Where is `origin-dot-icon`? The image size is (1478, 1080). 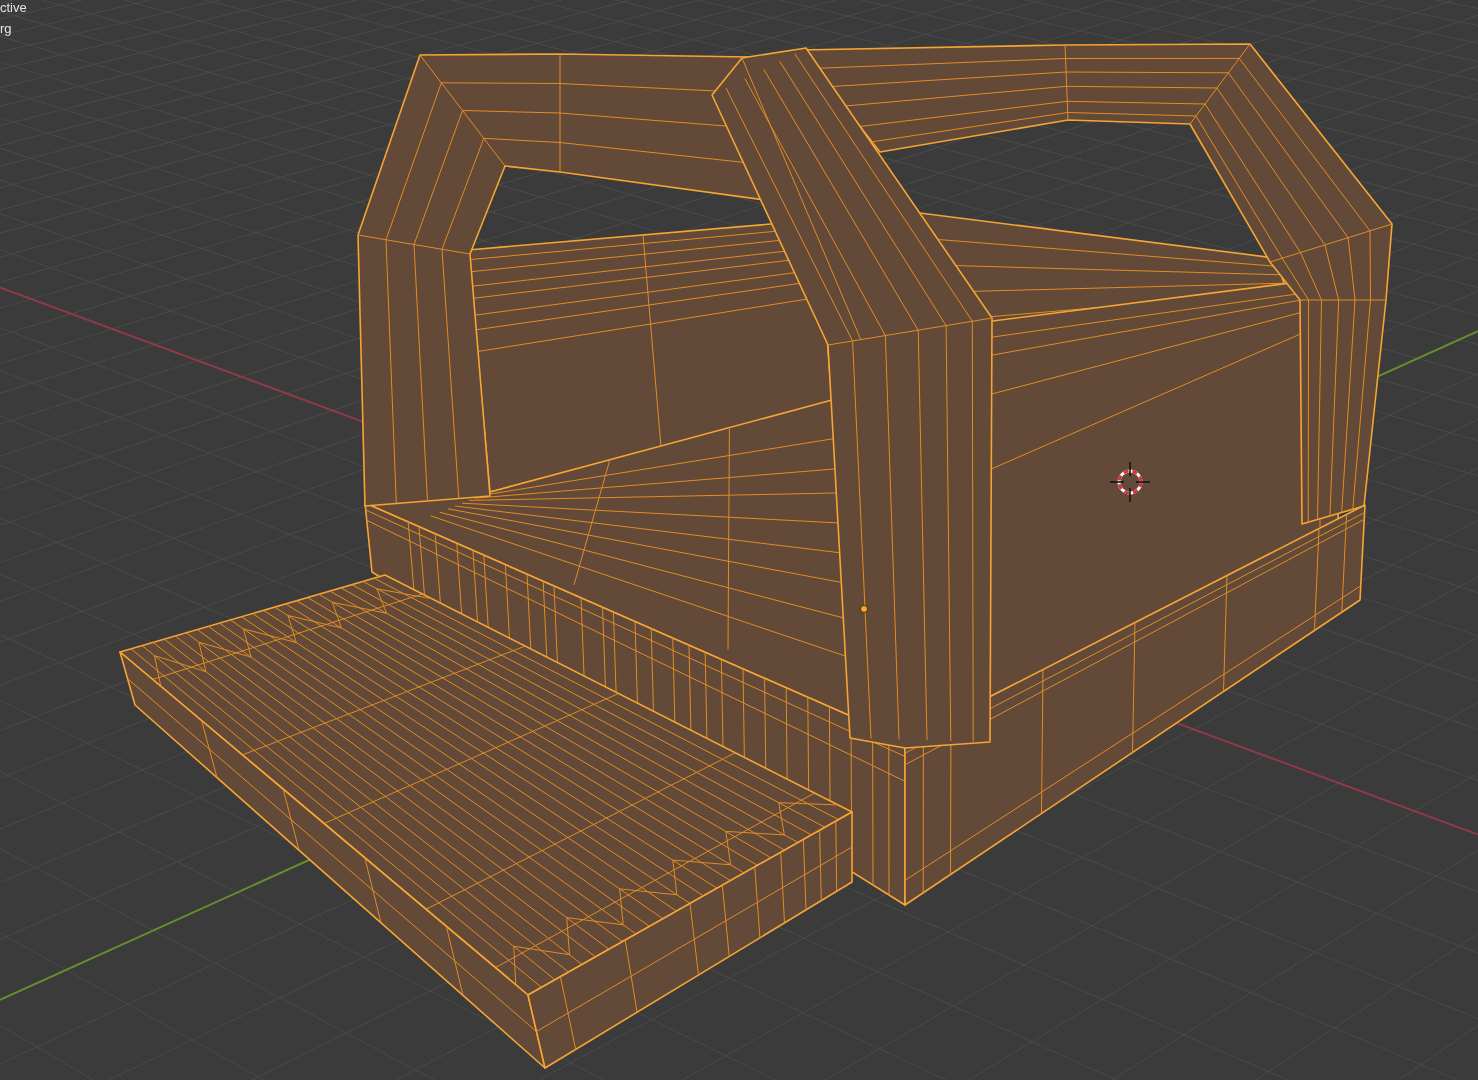
origin-dot-icon is located at coordinates (864, 609).